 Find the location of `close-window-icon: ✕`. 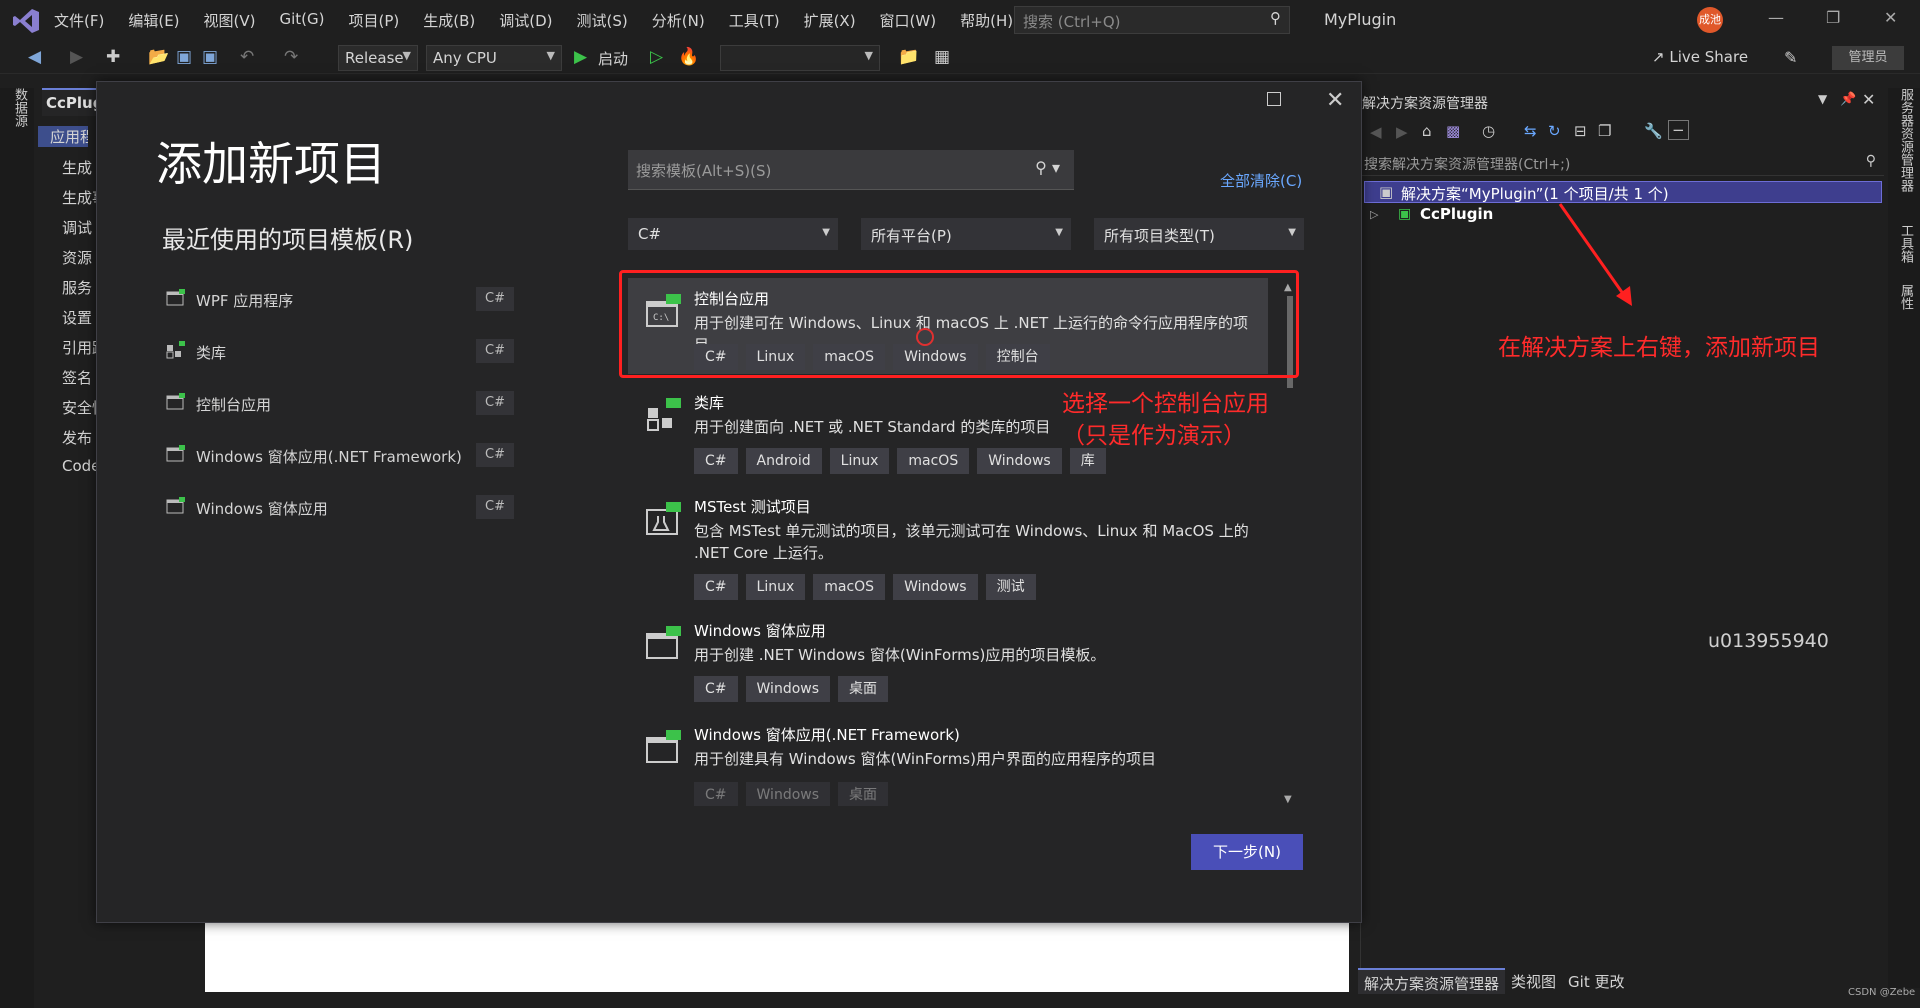

close-window-icon: ✕ is located at coordinates (1890, 17).